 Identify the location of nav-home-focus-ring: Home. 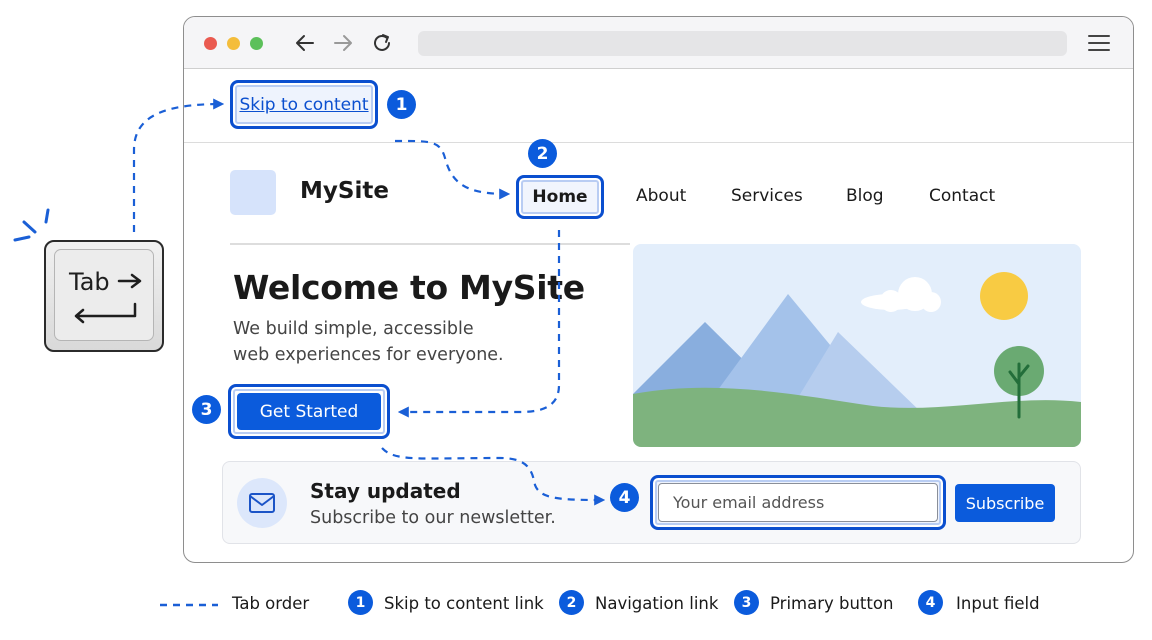
(560, 197).